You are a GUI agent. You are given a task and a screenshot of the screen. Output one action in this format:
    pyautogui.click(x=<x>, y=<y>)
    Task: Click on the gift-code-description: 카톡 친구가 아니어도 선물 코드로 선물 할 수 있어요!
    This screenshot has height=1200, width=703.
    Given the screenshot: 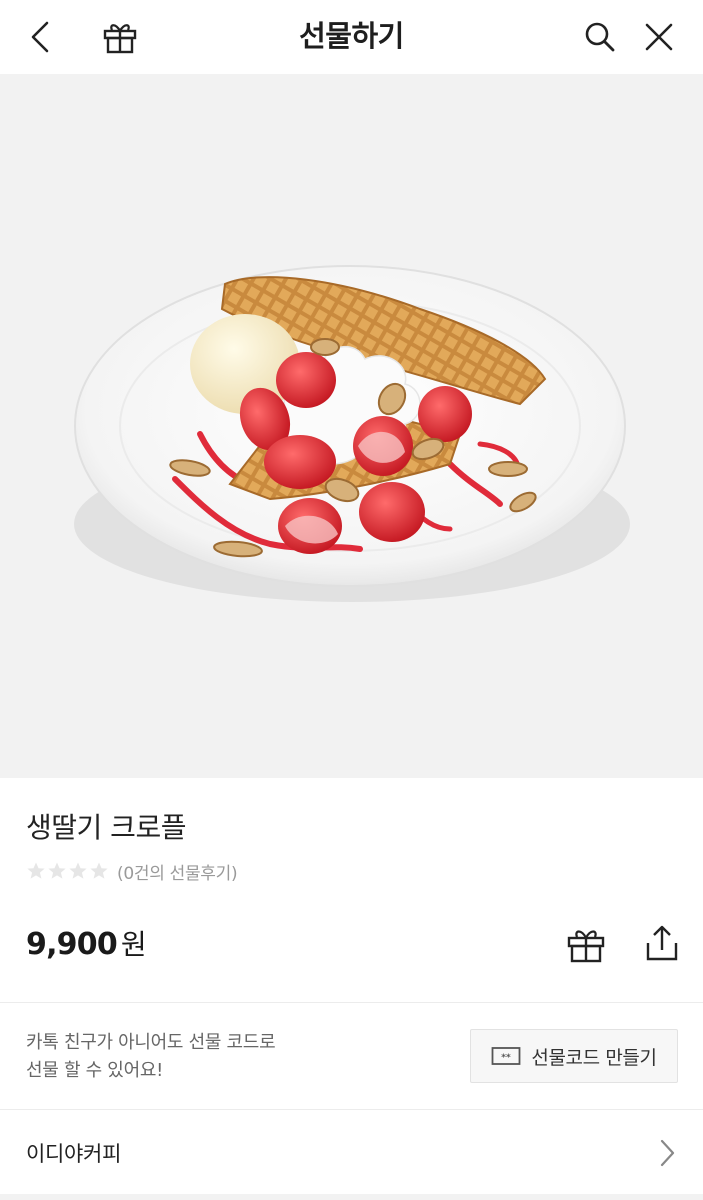 What is the action you would take?
    pyautogui.click(x=151, y=1057)
    